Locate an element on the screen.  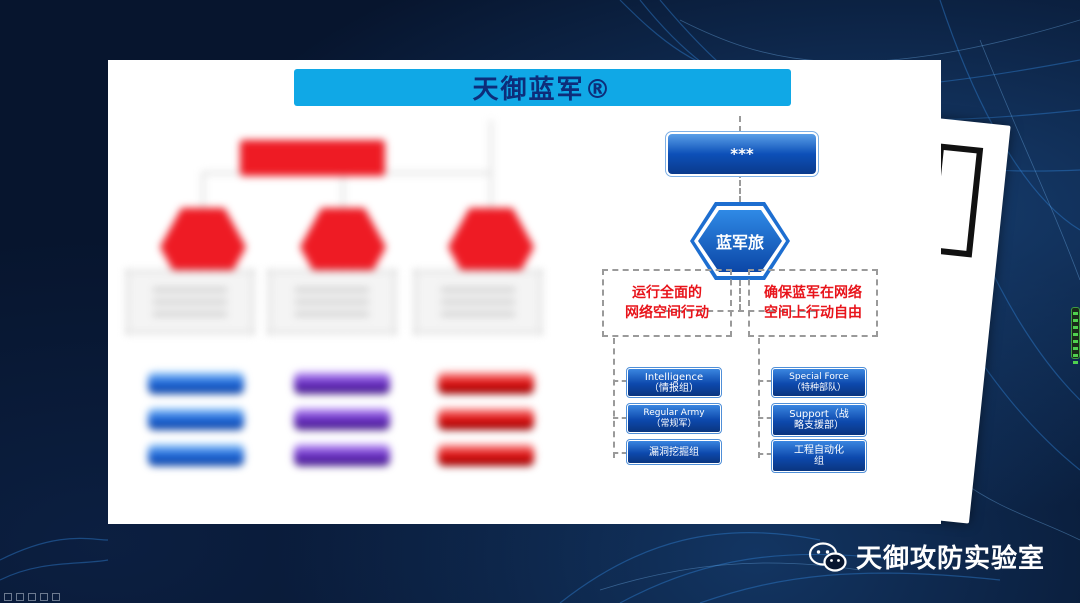
blur-top-node is located at coordinates (312, 158).